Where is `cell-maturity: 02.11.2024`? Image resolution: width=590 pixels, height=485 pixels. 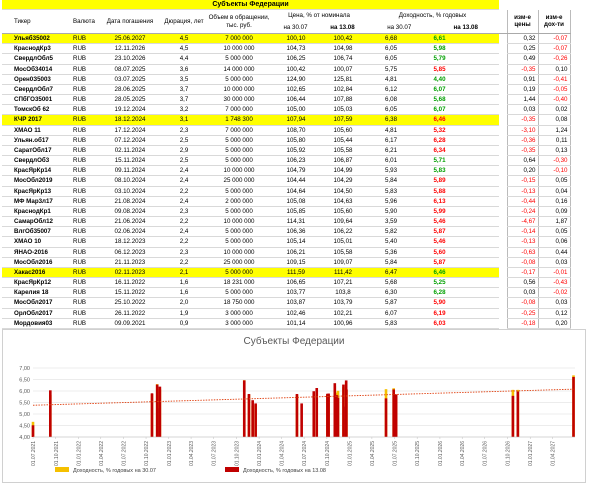
cell-maturity: 02.11.2024 is located at coordinates (130, 151).